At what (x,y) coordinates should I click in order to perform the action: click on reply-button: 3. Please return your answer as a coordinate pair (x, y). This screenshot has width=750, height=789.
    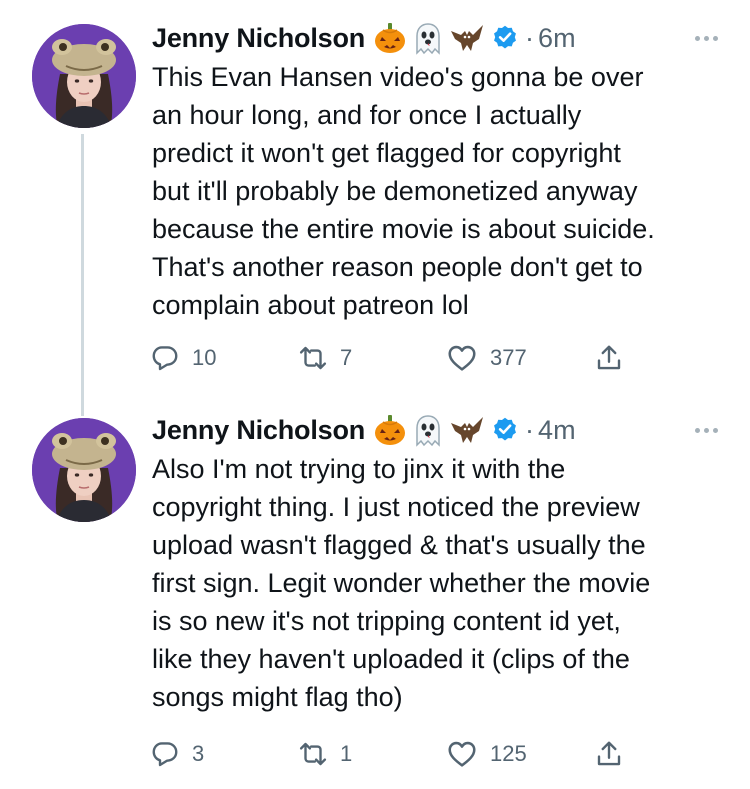
    Looking at the image, I should click on (177, 754).